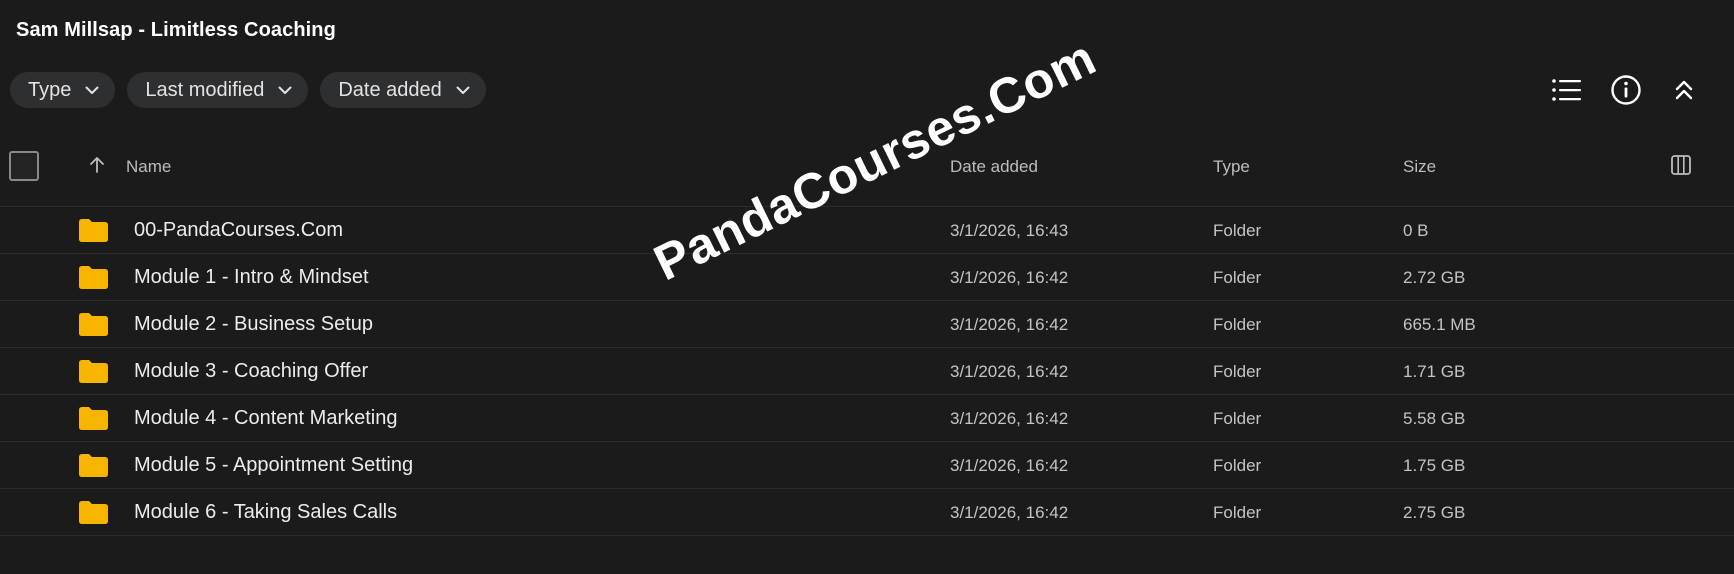  I want to click on filter-type-label: Type, so click(50, 89).